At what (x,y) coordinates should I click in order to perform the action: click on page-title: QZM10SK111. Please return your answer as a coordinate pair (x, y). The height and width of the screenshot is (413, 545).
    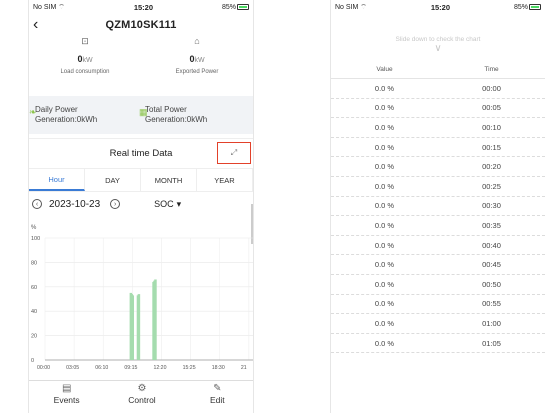
    Looking at the image, I should click on (141, 25).